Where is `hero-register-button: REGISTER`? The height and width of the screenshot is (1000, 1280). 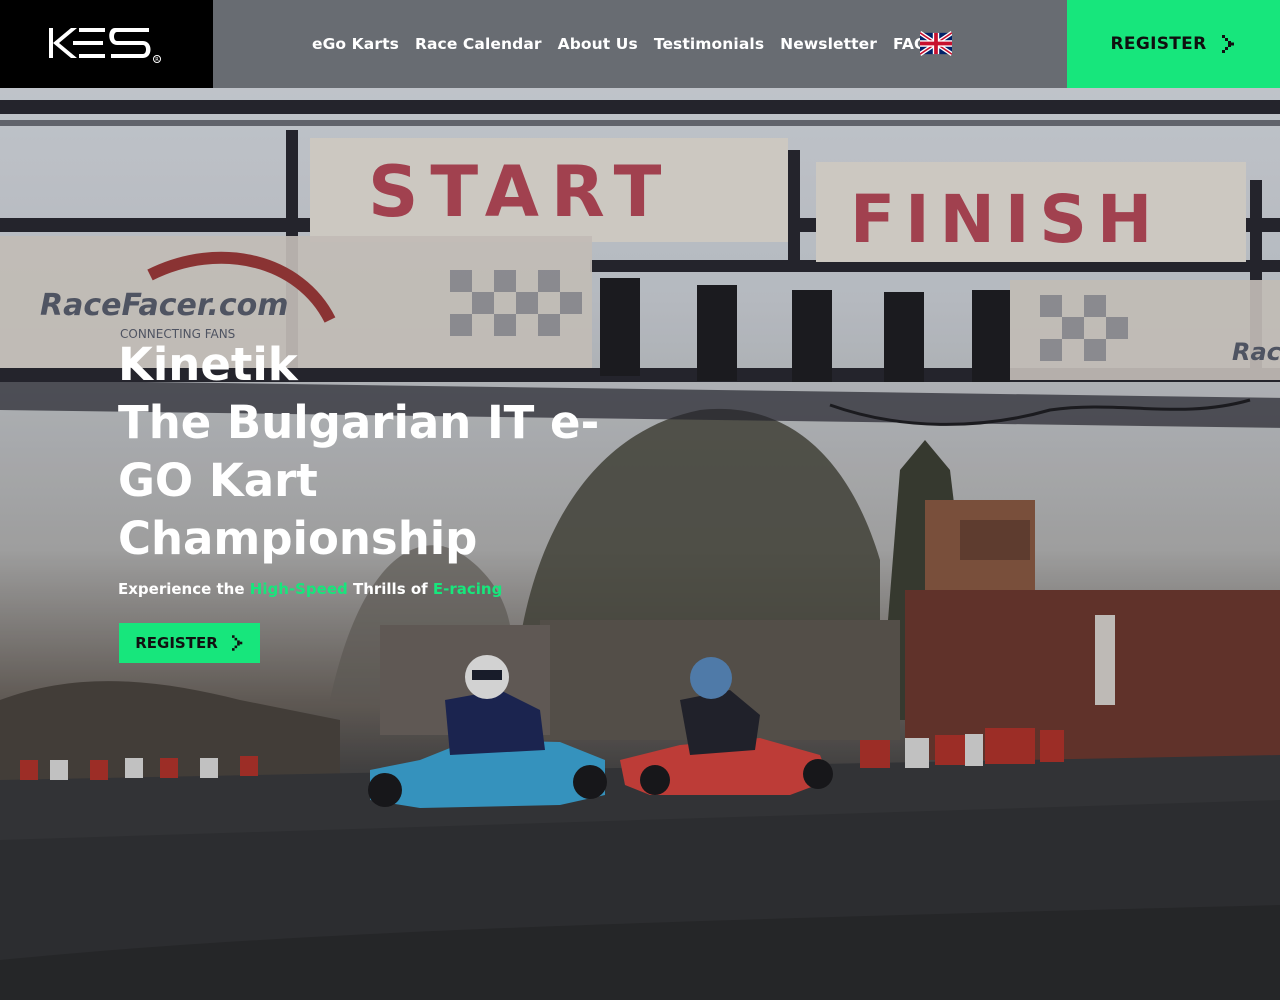
hero-register-button: REGISTER is located at coordinates (189, 643).